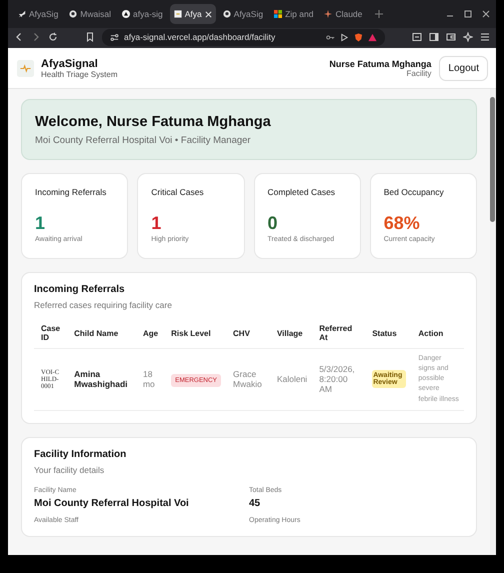 Image resolution: width=504 pixels, height=573 pixels. Describe the element at coordinates (103, 305) in the screenshot. I see `section-subtitle: Referred cases requiring facility care` at that location.